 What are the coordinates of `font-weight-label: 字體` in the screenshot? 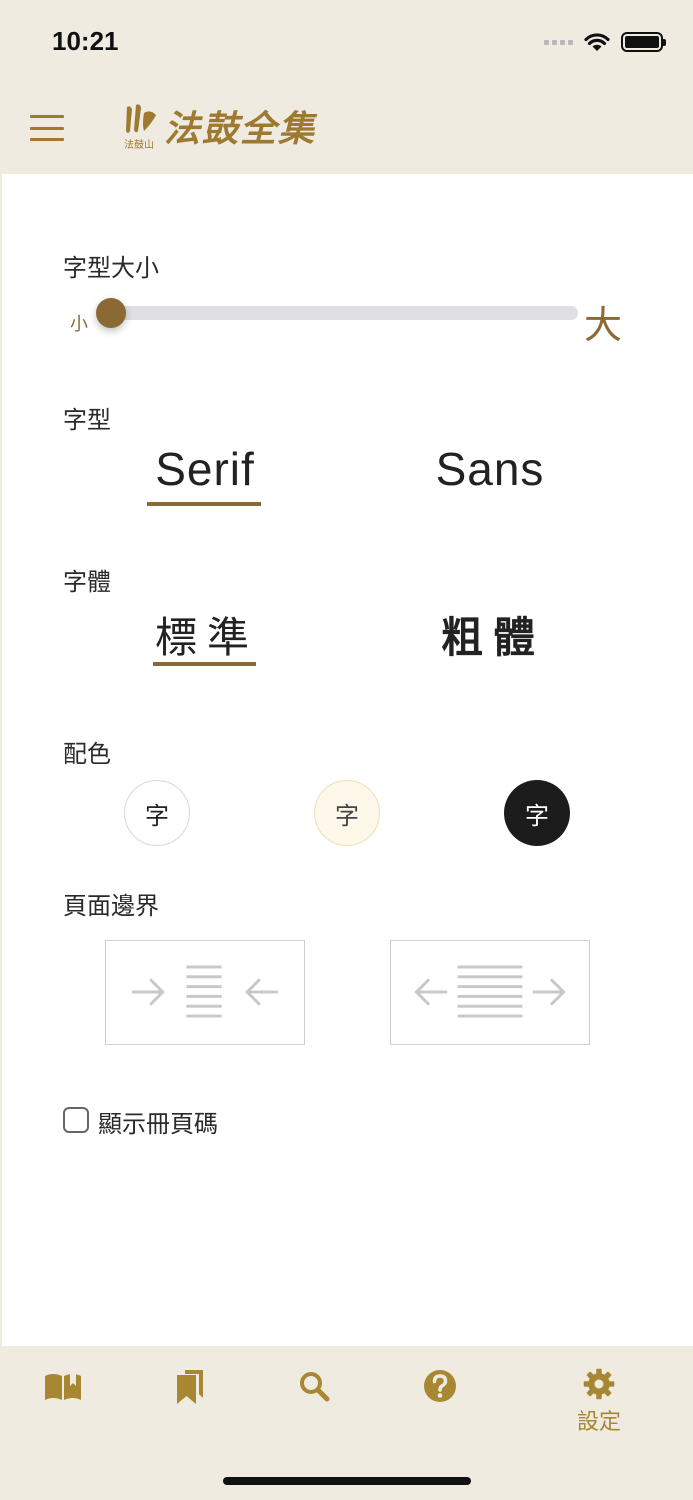 It's located at (87, 582).